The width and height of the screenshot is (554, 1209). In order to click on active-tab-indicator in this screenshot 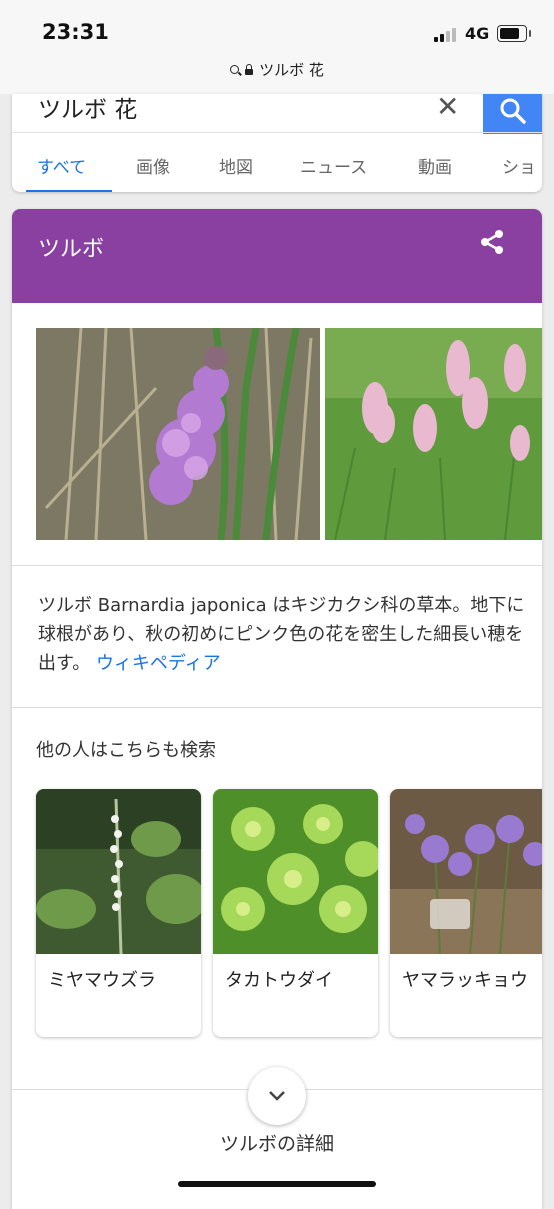, I will do `click(69, 191)`.